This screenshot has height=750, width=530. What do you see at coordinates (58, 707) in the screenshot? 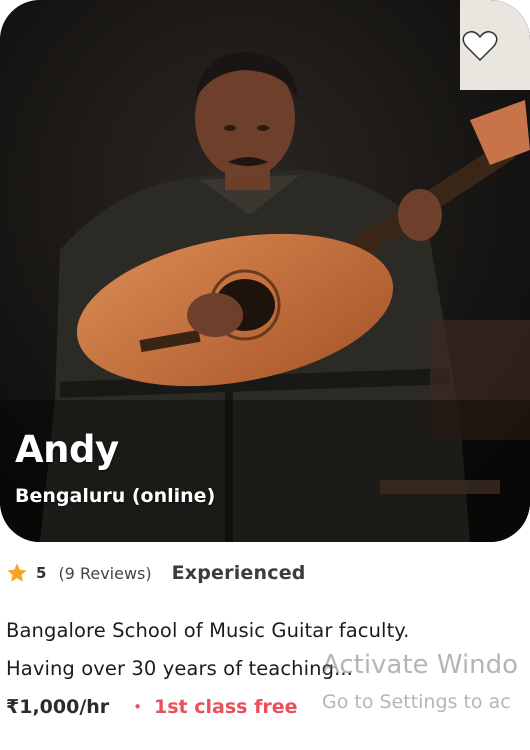
I see `price: ₹1,000/hr` at bounding box center [58, 707].